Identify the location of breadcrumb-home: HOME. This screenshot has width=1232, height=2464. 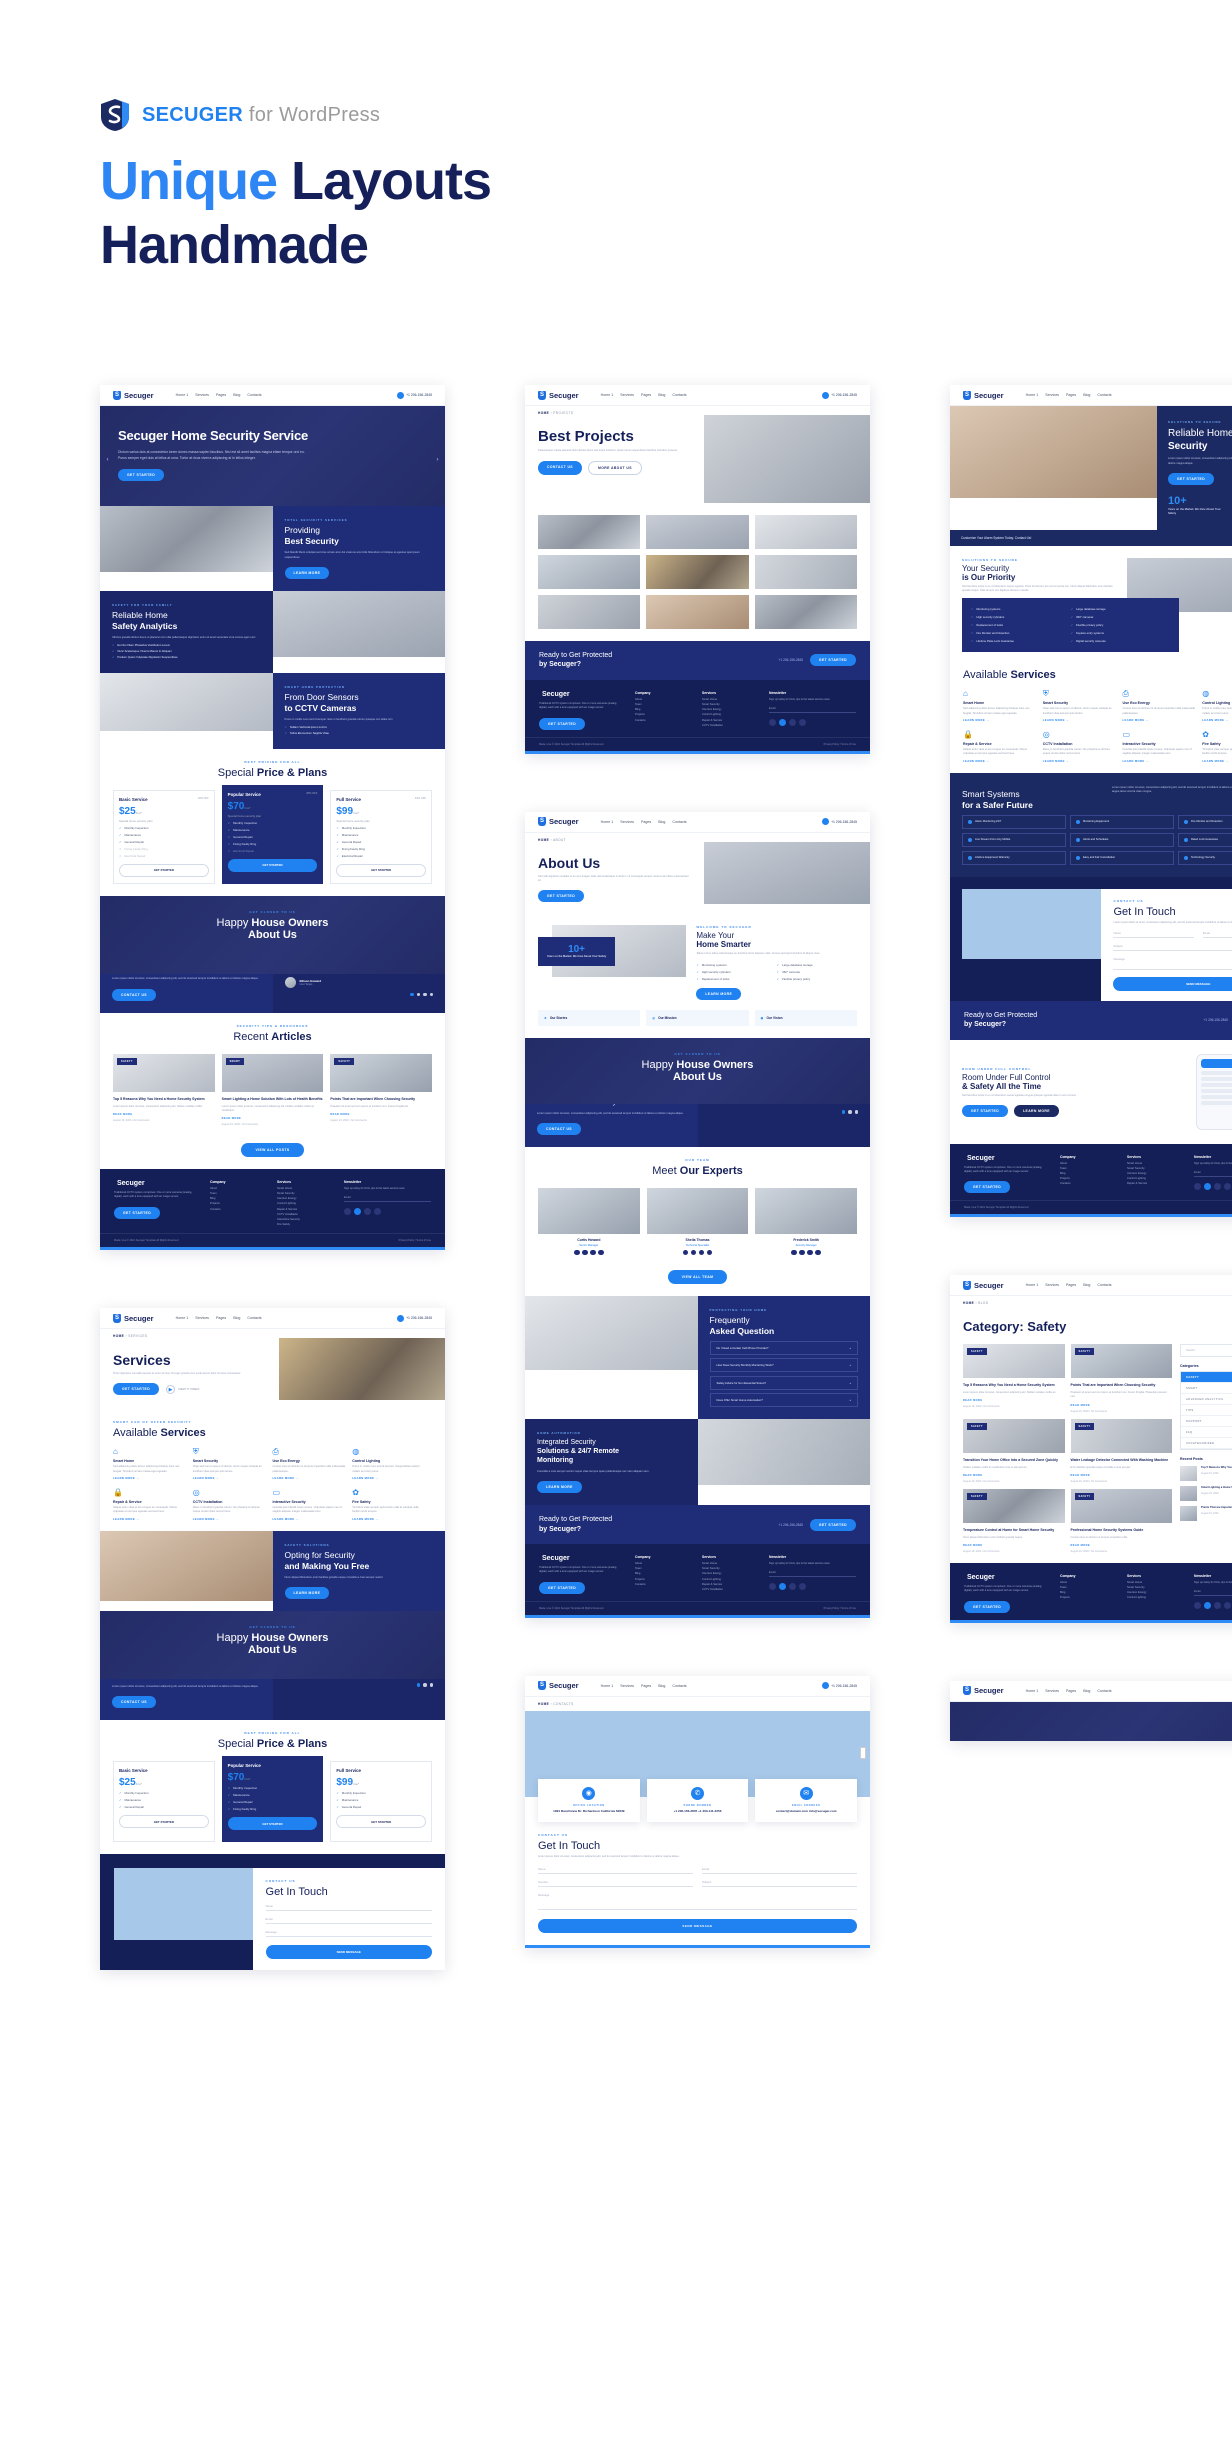
(543, 1704).